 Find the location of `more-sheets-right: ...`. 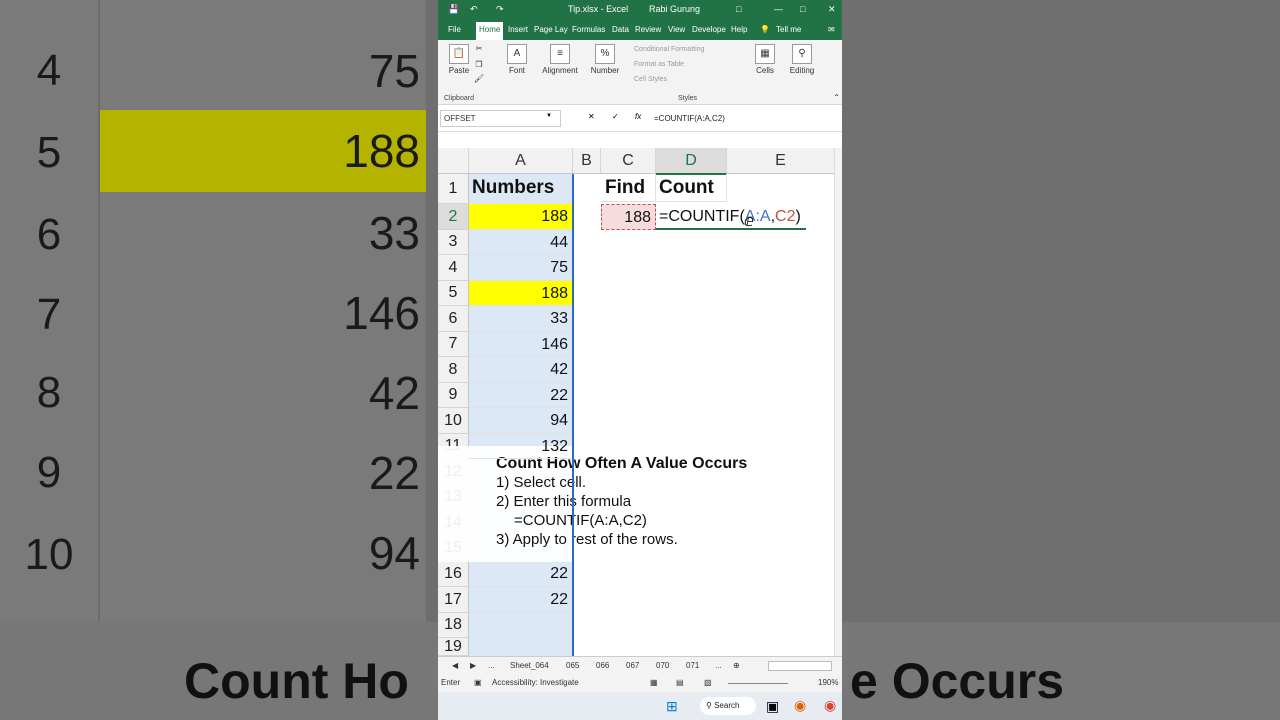

more-sheets-right: ... is located at coordinates (718, 665).